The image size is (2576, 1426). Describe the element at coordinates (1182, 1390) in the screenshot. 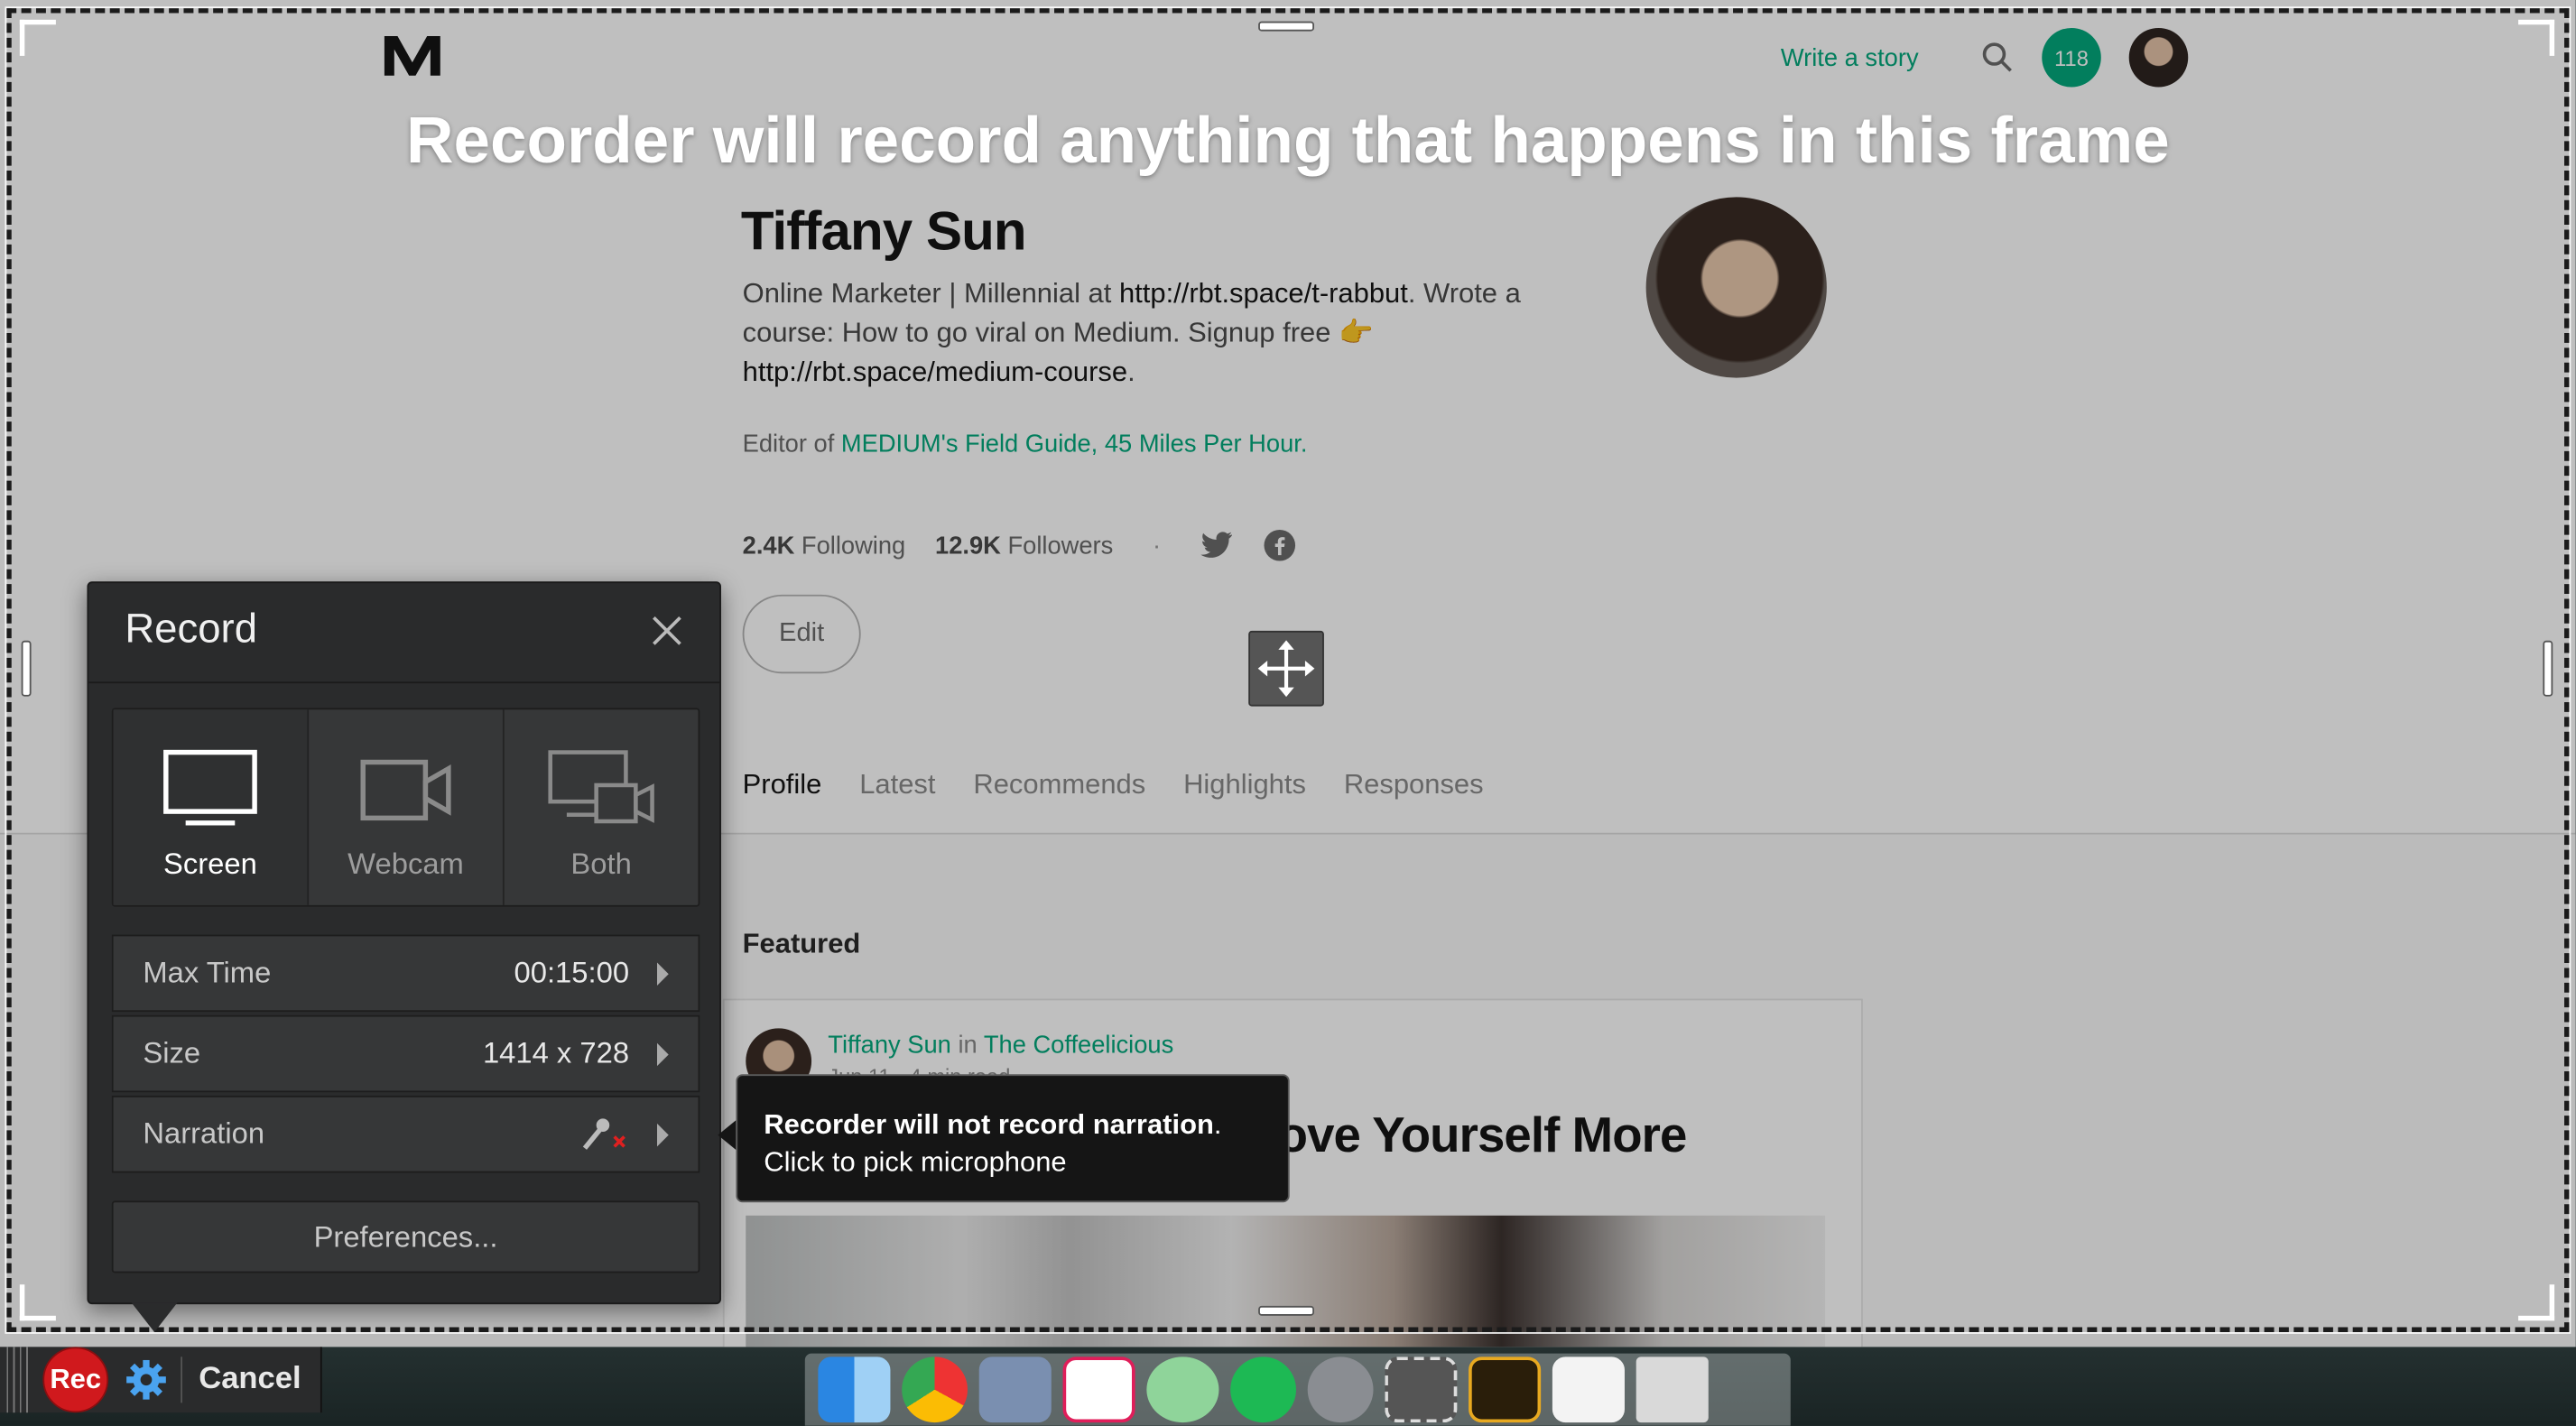

I see `basecamp-icon` at that location.